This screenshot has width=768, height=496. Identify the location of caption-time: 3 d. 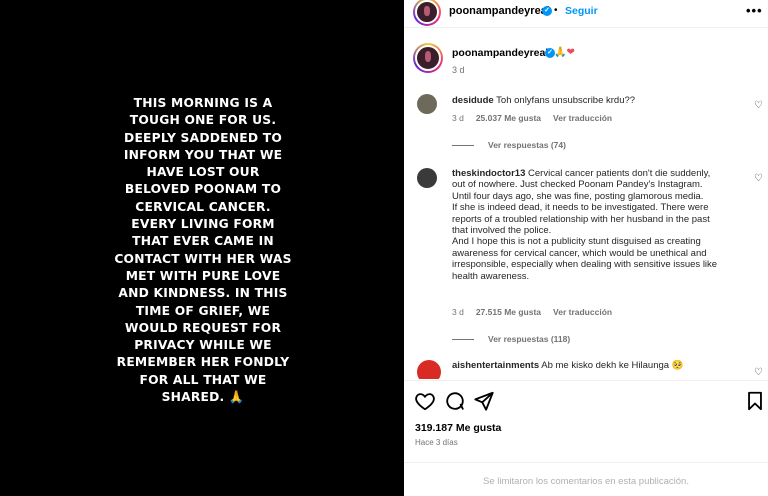
(458, 70).